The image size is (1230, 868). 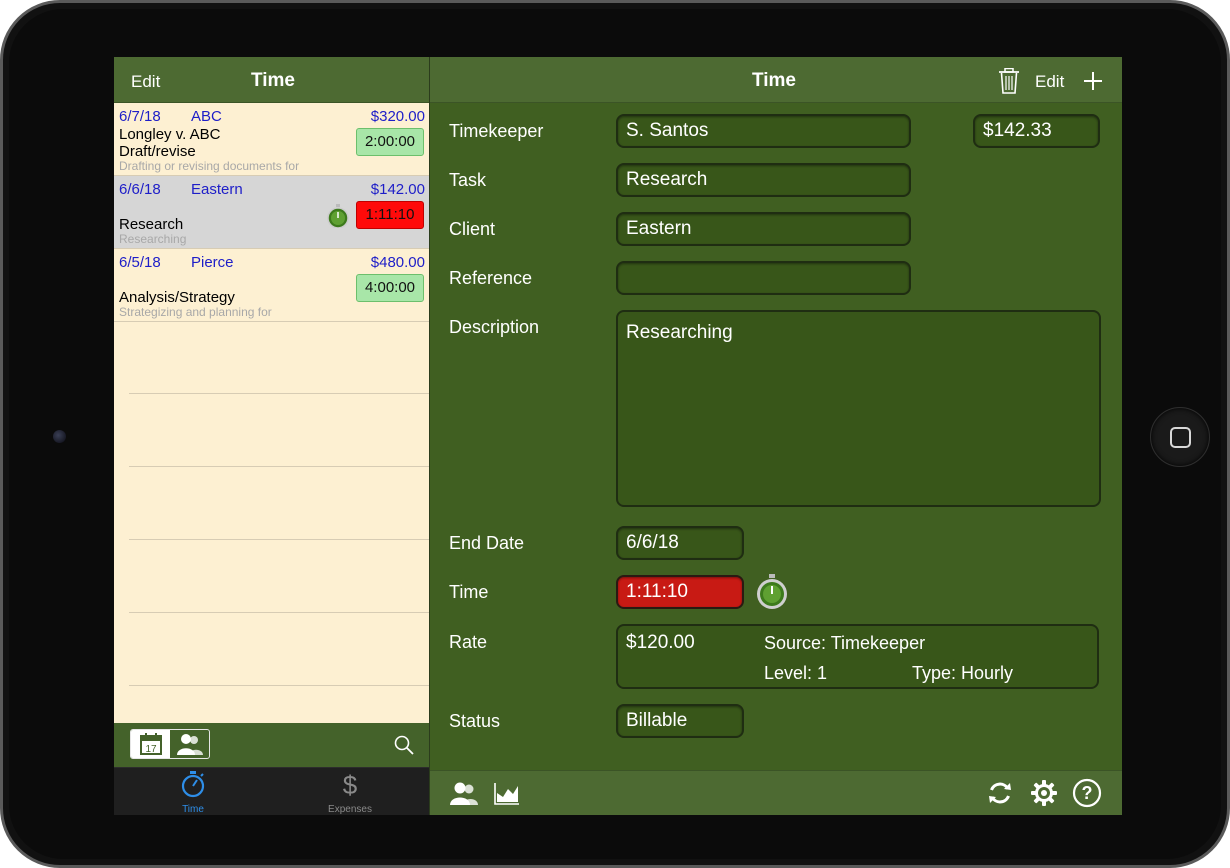 What do you see at coordinates (680, 543) in the screenshot?
I see `end-date-field: 6/6/18` at bounding box center [680, 543].